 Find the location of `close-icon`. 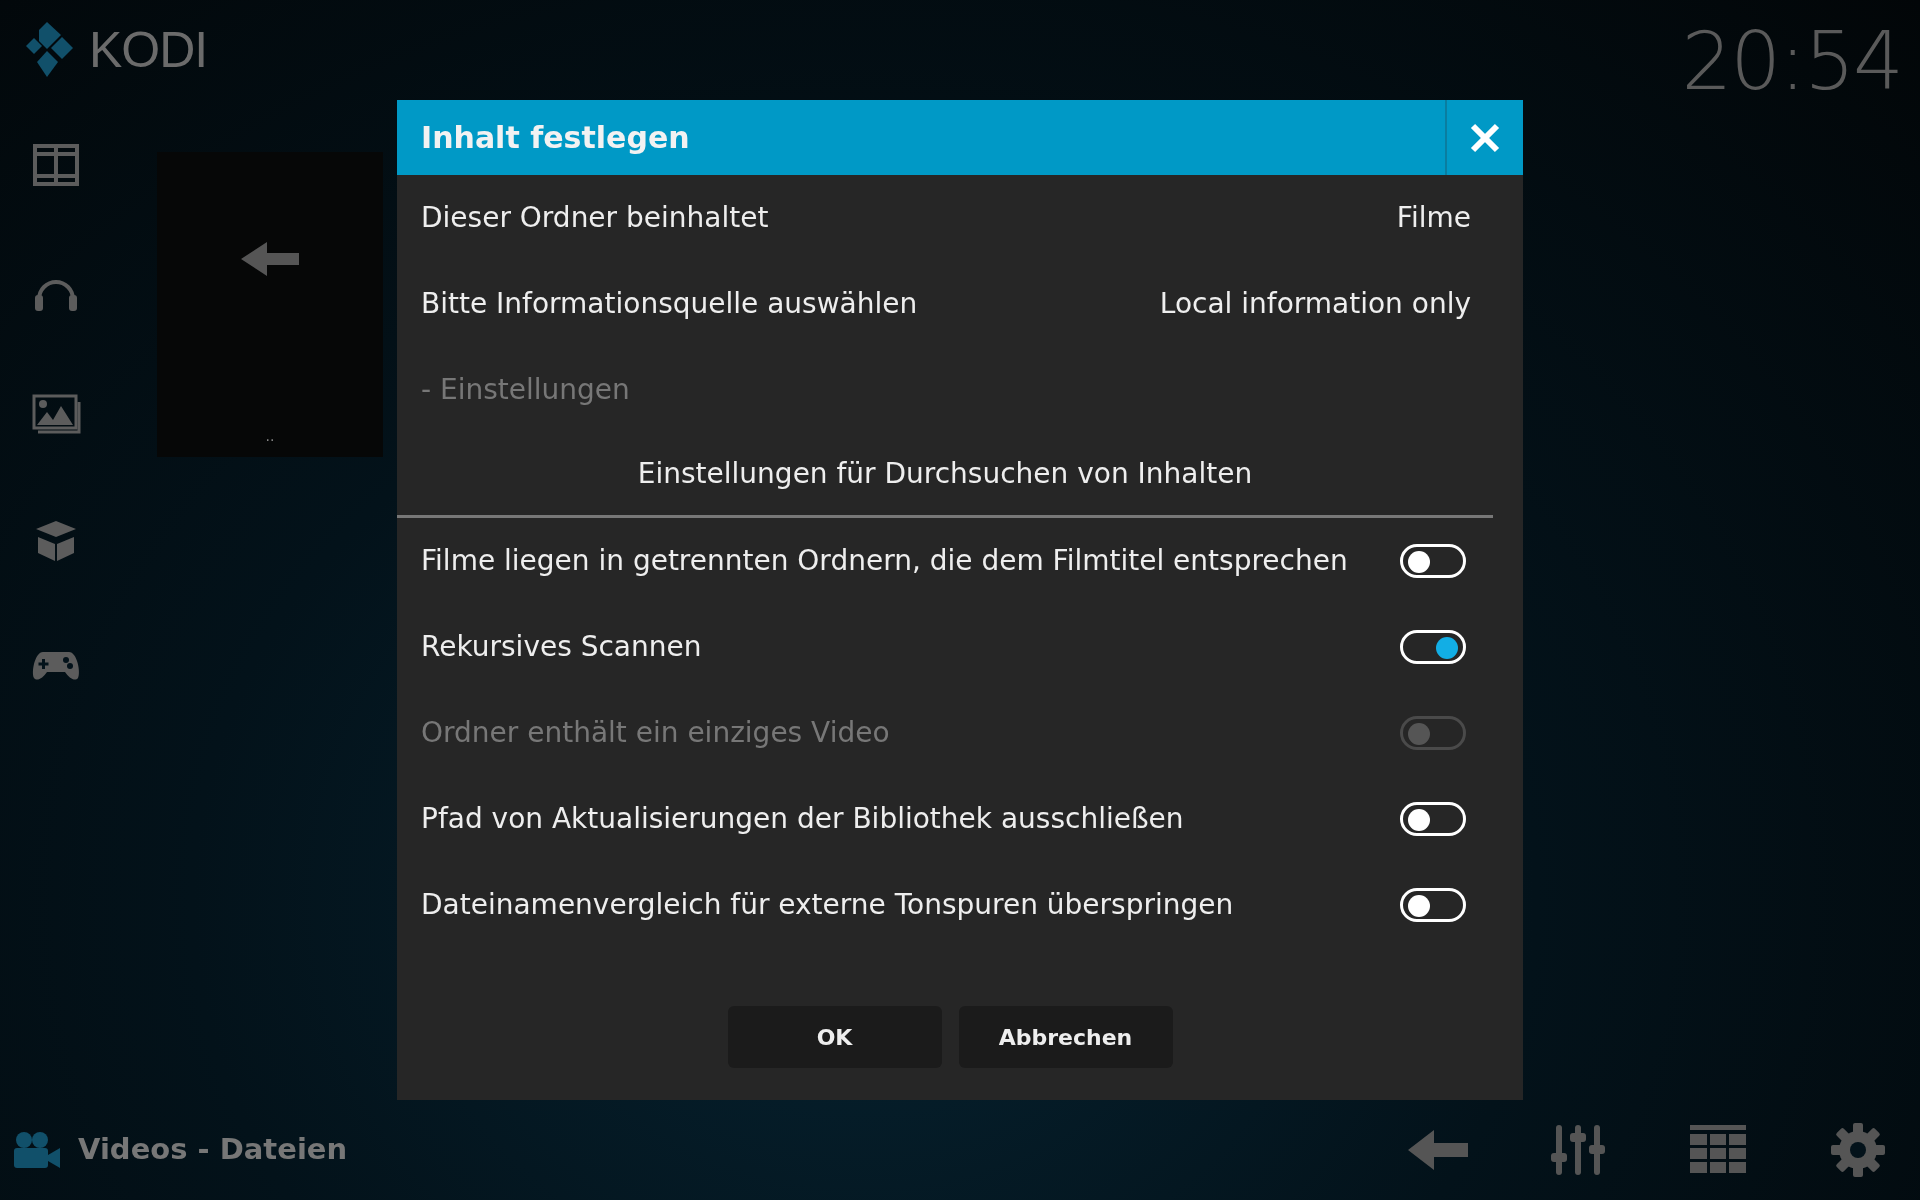

close-icon is located at coordinates (1485, 137).